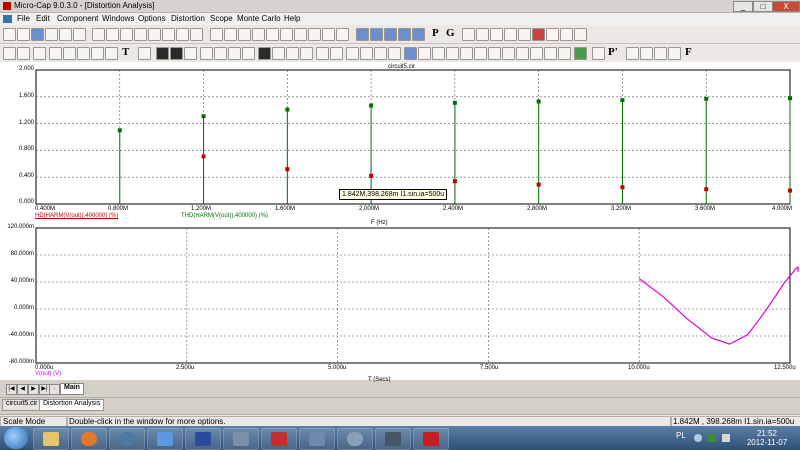  I want to click on menu-help: Help, so click(292, 18).